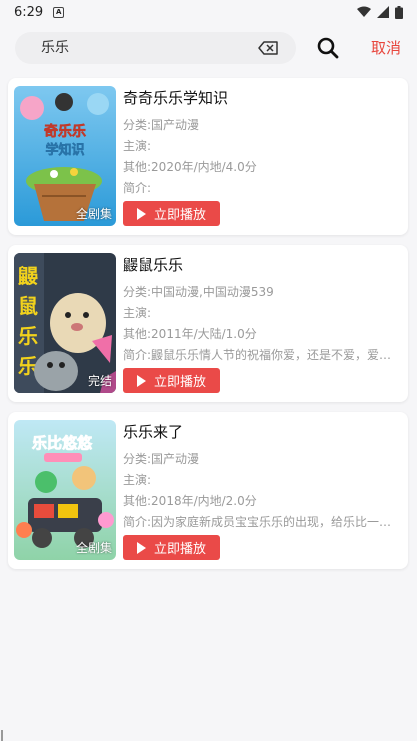  What do you see at coordinates (386, 48) in the screenshot?
I see `cancel-button: 取消` at bounding box center [386, 48].